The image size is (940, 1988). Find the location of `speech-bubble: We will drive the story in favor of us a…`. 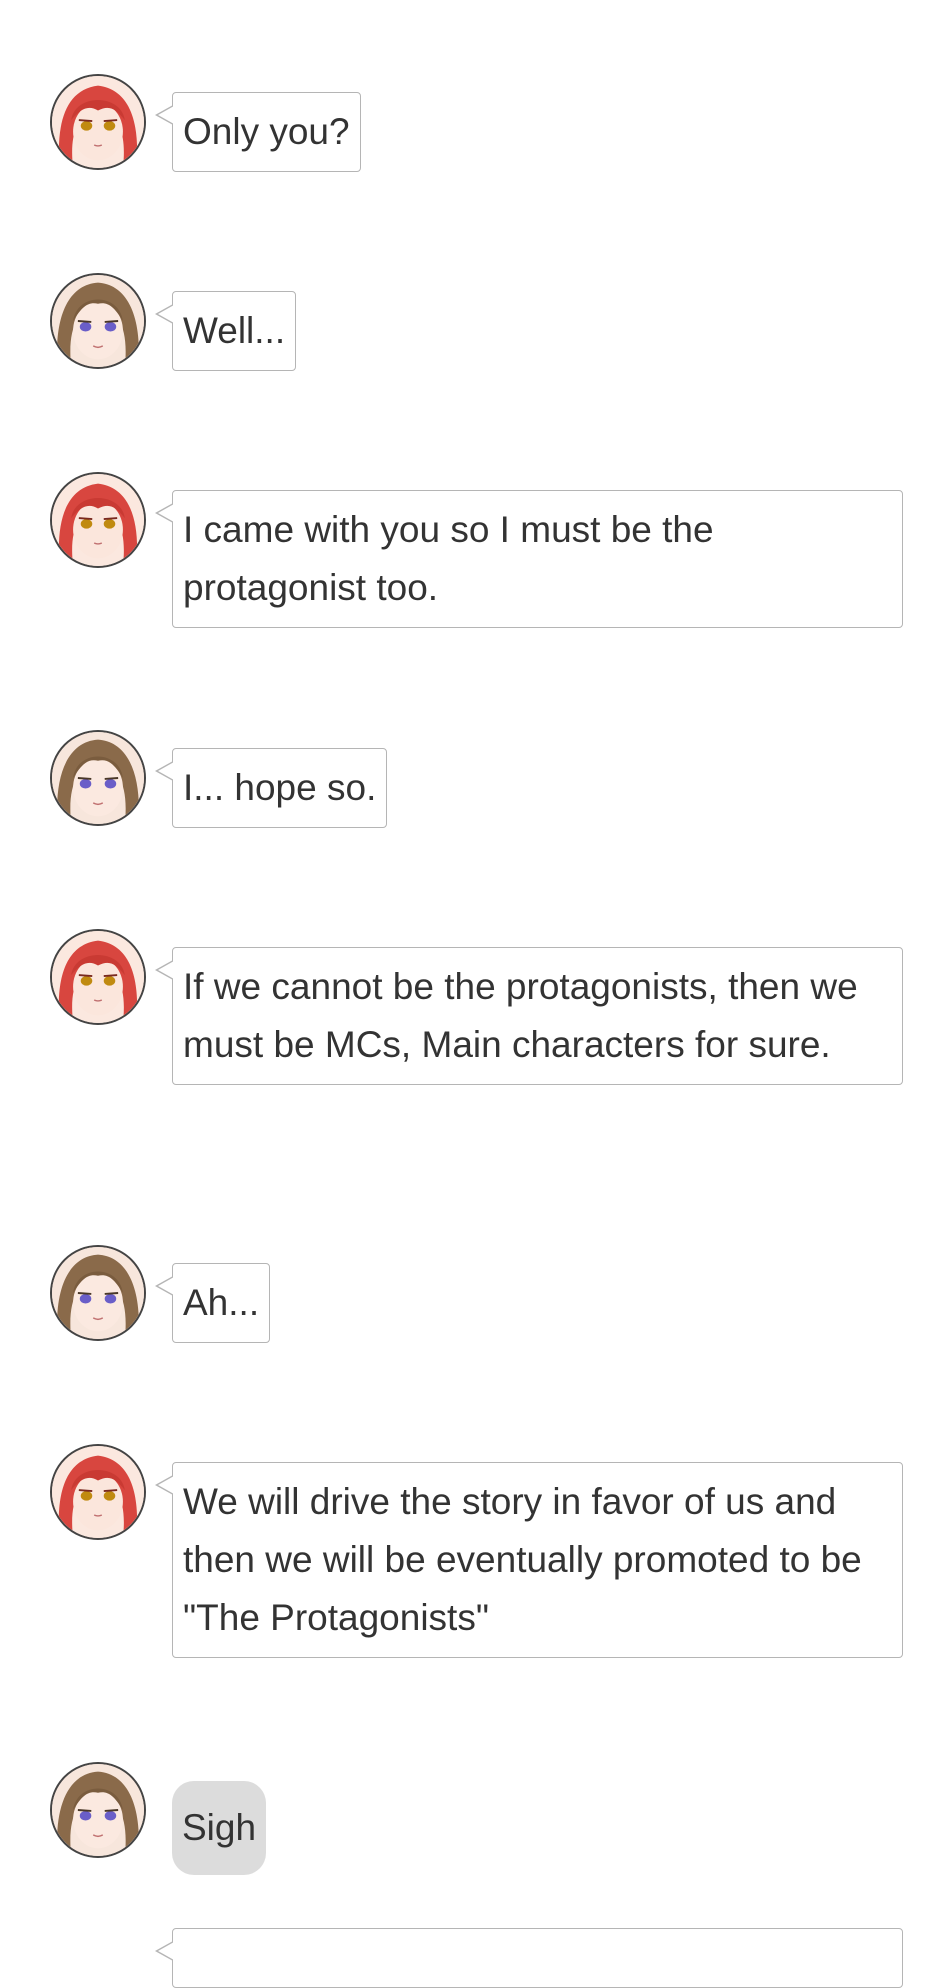

speech-bubble: We will drive the story in favor of us a… is located at coordinates (529, 1560).